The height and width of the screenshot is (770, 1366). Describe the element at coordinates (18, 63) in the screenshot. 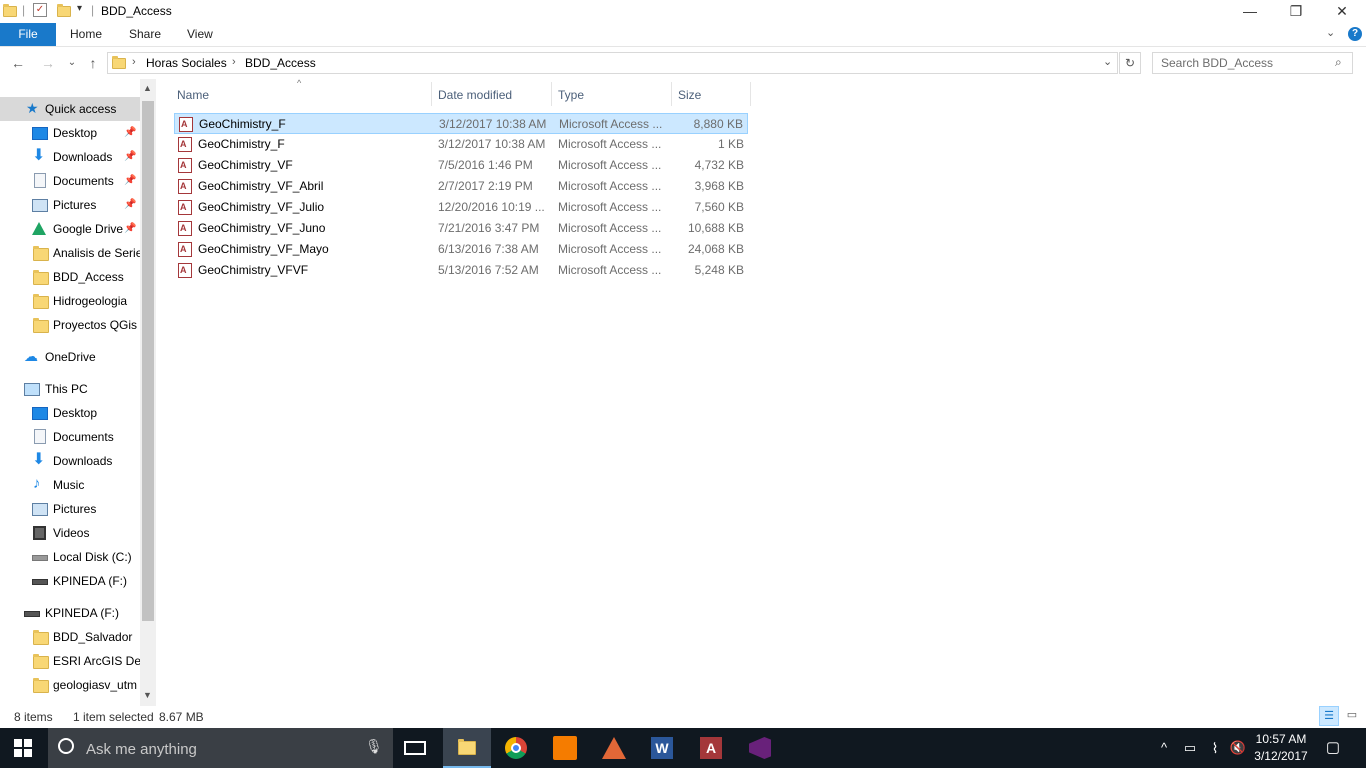

I see `back-arrow-icon: ←` at that location.